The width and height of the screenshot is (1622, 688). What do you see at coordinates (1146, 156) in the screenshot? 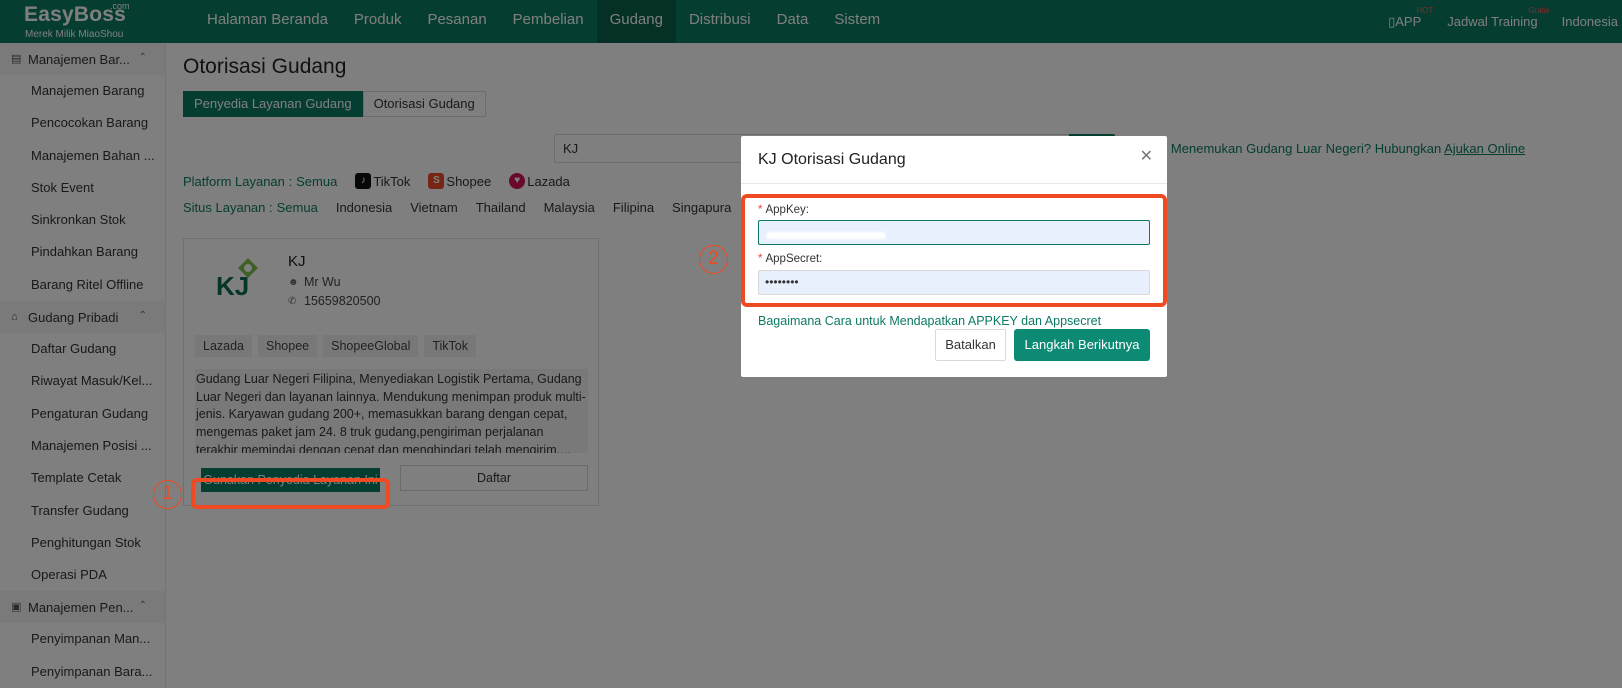
I see `close-icon: ✕` at bounding box center [1146, 156].